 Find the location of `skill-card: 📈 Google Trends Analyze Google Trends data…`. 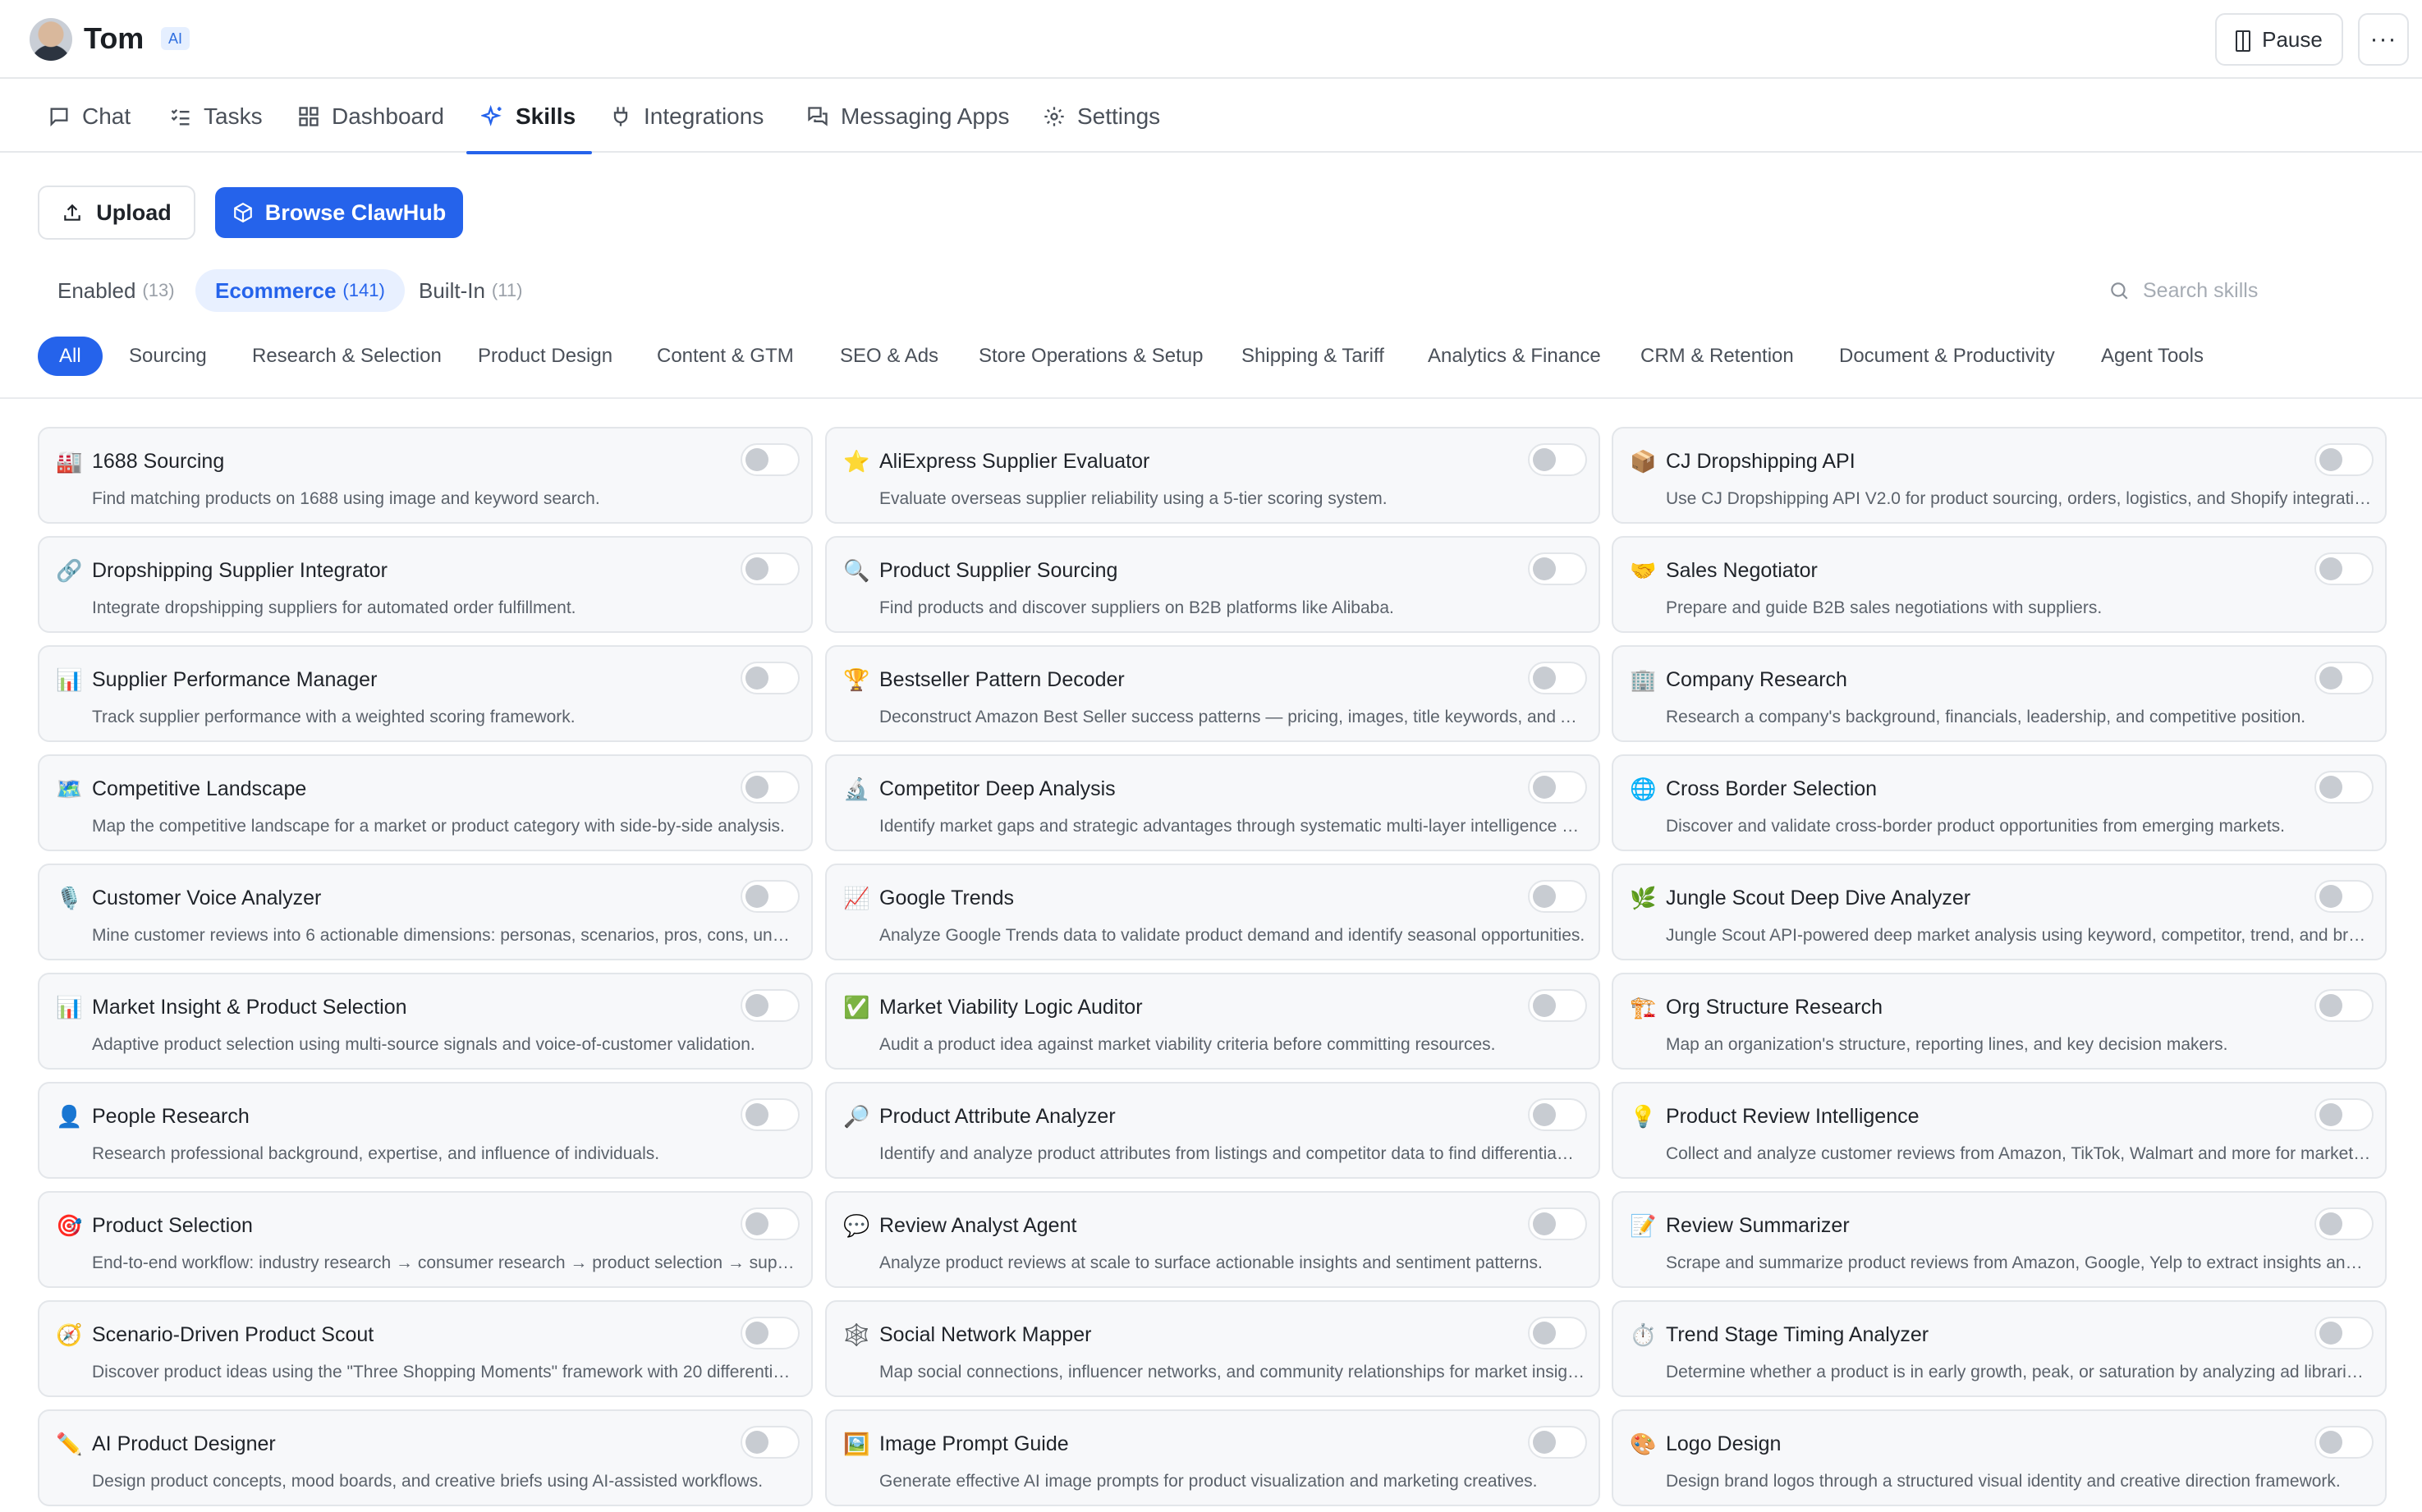

skill-card: 📈 Google Trends Analyze Google Trends data… is located at coordinates (1212, 912).